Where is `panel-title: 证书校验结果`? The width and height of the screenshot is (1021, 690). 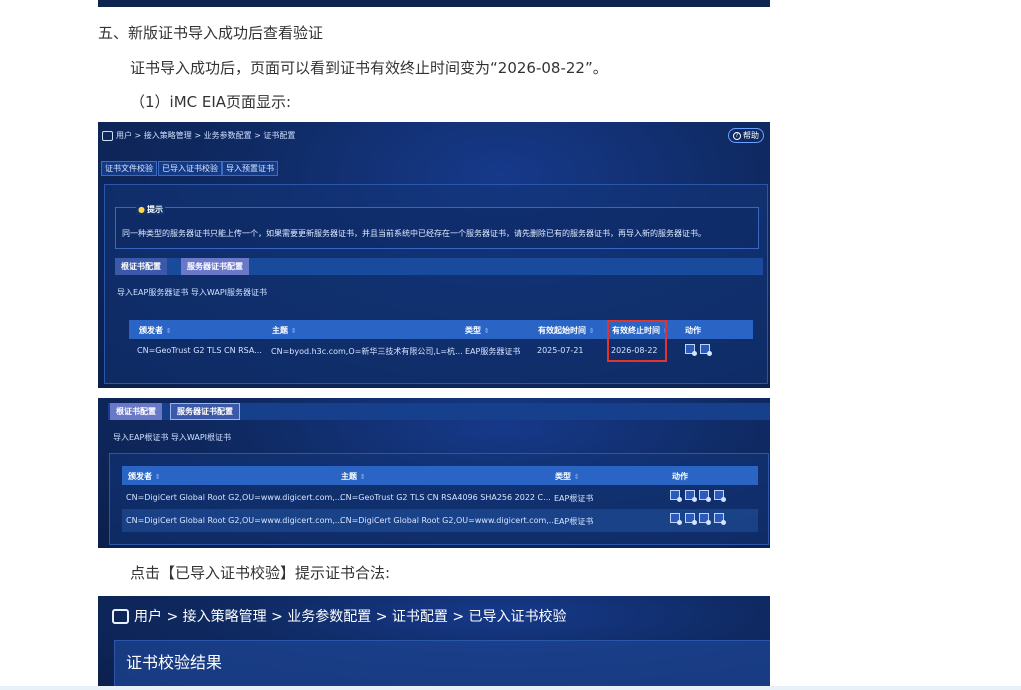
panel-title: 证书校验结果 is located at coordinates (174, 662).